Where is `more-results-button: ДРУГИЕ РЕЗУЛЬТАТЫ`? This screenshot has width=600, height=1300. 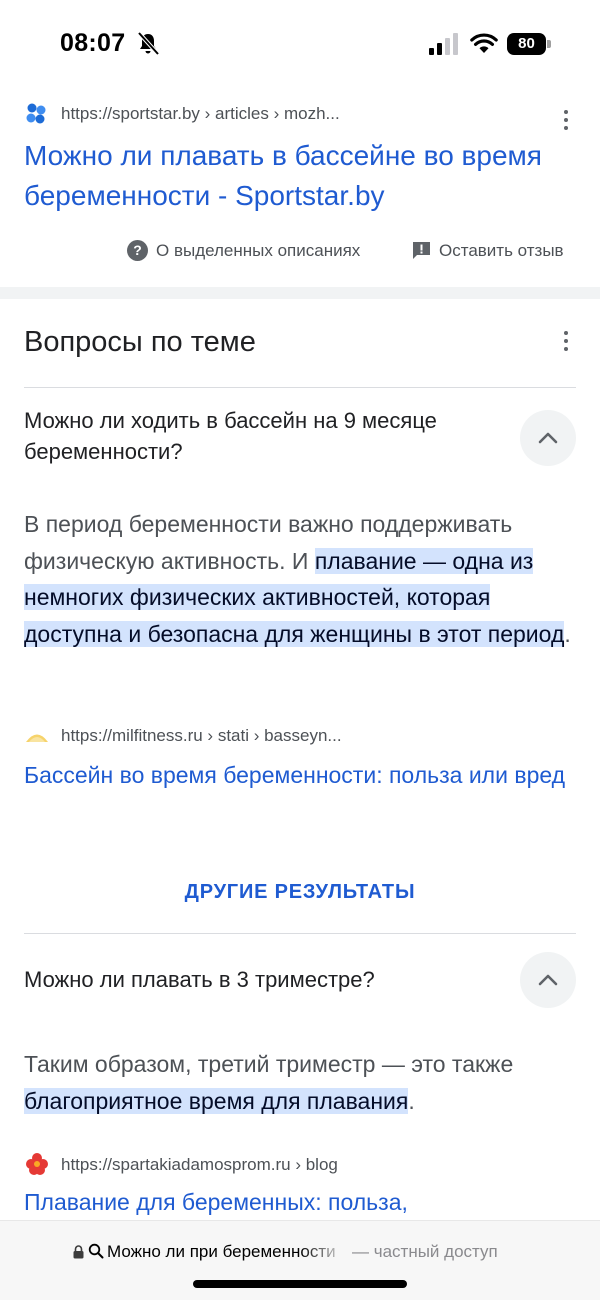 more-results-button: ДРУГИЕ РЕЗУЛЬТАТЫ is located at coordinates (300, 892).